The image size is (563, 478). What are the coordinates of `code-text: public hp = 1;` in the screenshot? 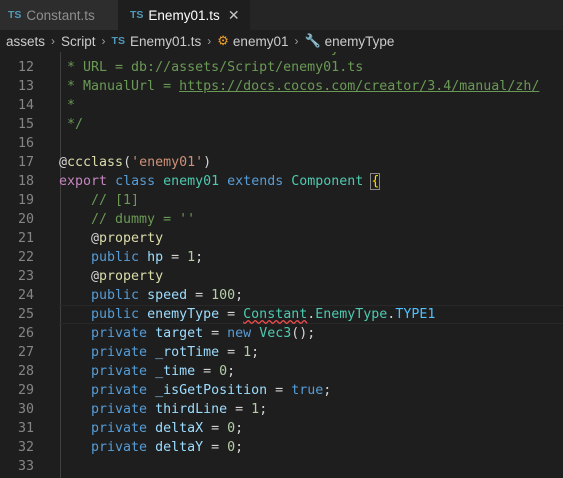 It's located at (131, 257).